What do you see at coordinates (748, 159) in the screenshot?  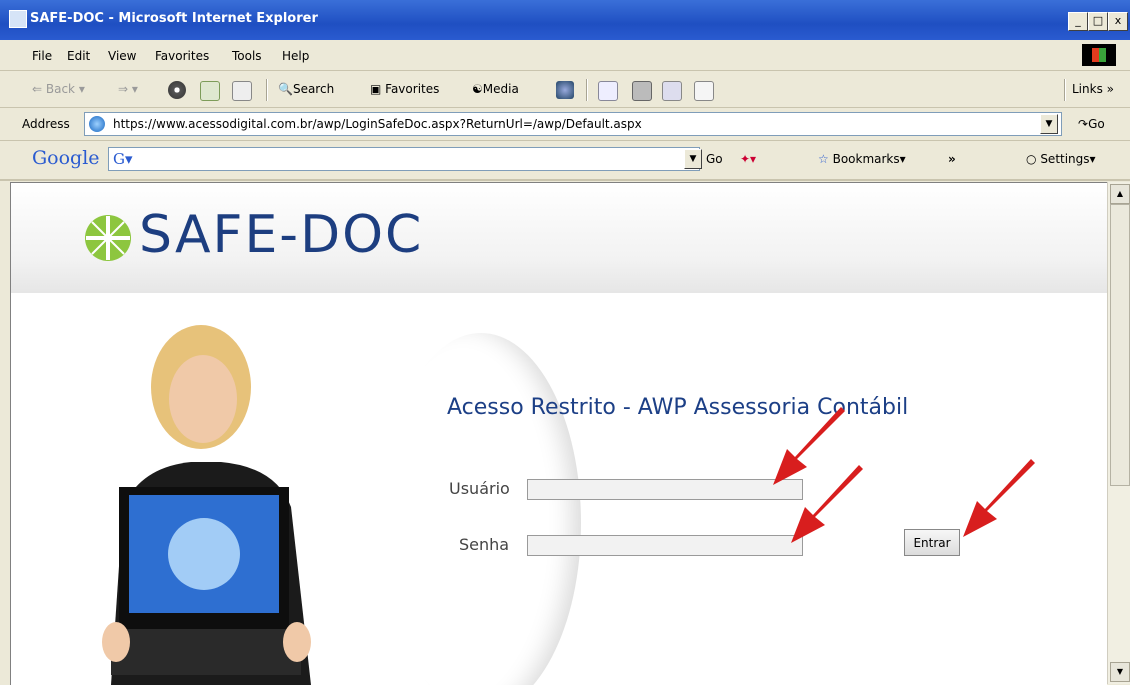 I see `google-options-icon: ✦▾` at bounding box center [748, 159].